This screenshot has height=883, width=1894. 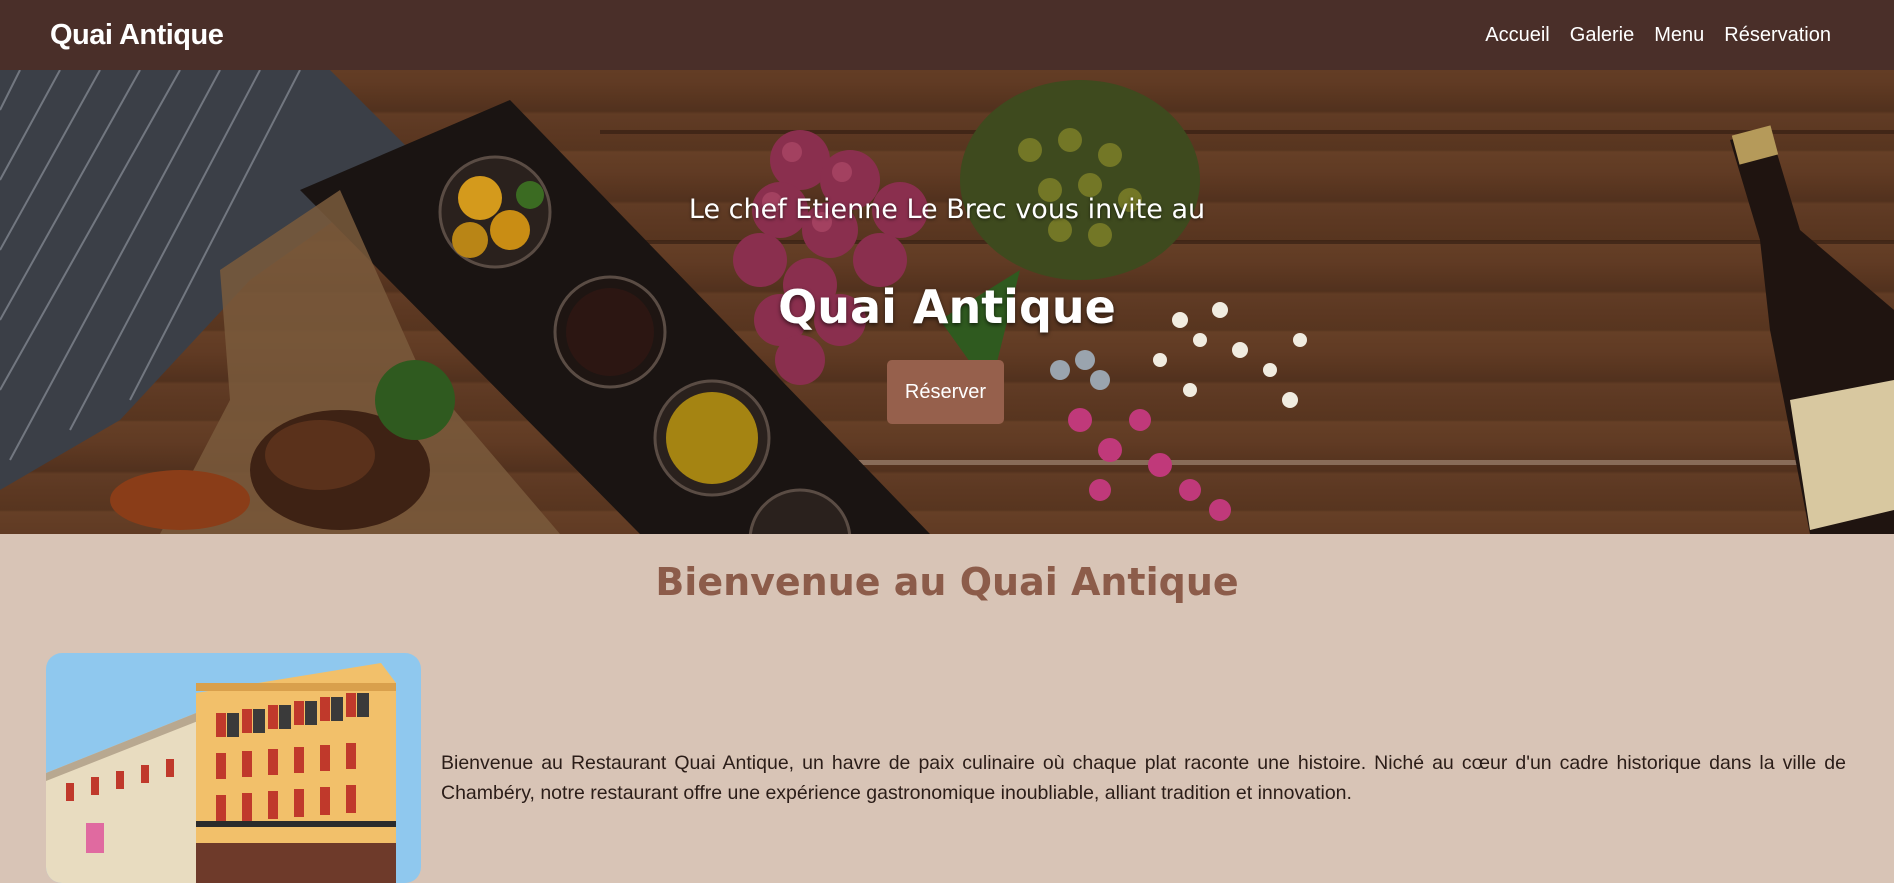 I want to click on welcome-title: Bienvenue au Quai Antique, so click(x=947, y=582).